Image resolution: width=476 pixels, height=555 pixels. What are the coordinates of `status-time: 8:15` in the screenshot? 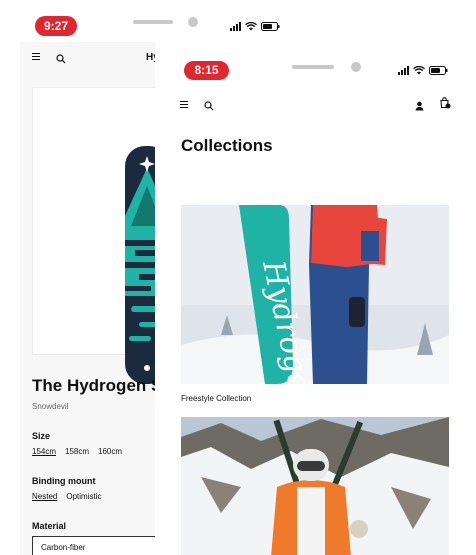 It's located at (206, 70).